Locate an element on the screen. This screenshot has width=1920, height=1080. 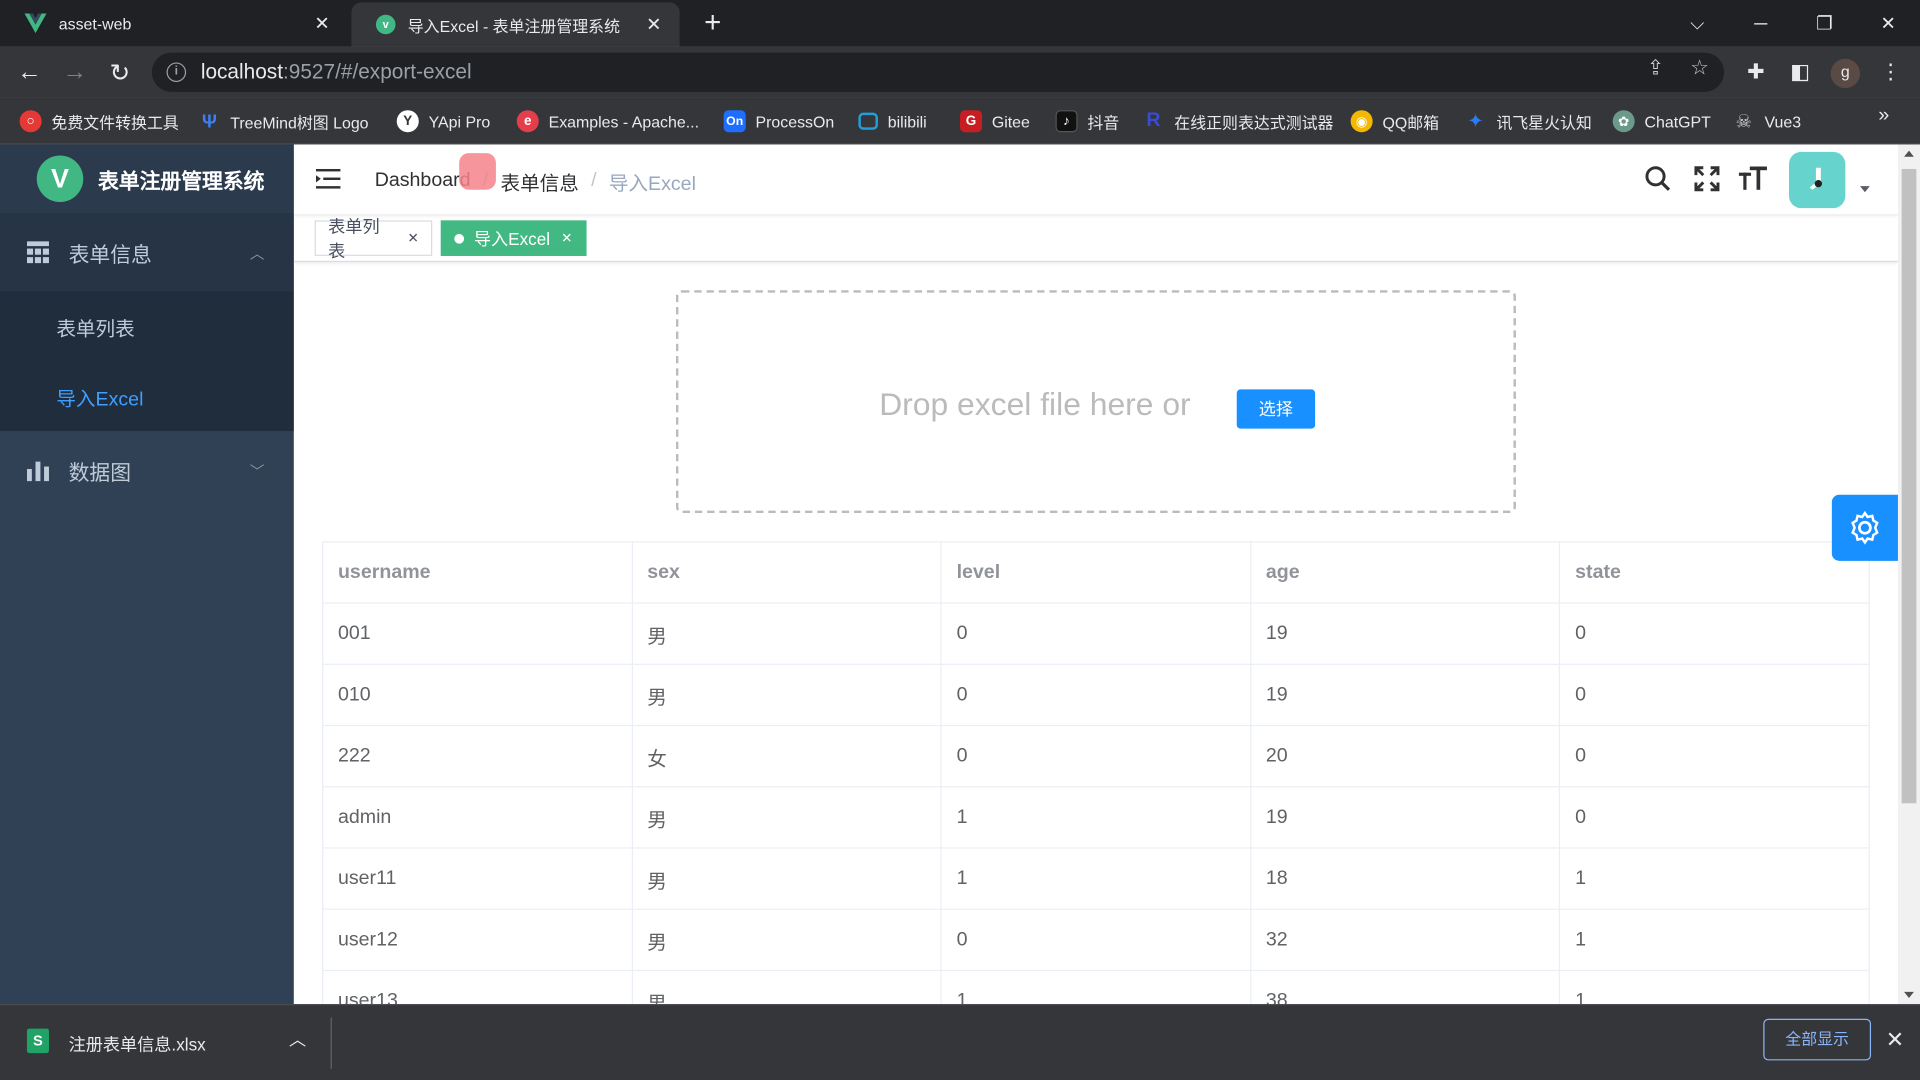
choose-file-button: 选择 is located at coordinates (1276, 409).